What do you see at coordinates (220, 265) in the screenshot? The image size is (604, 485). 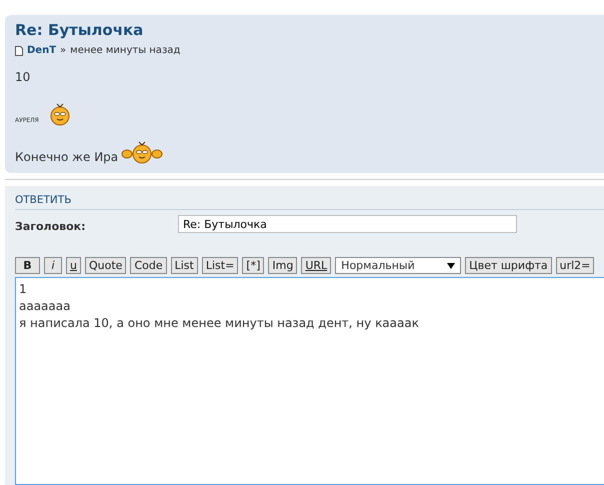 I see `format-button: List=` at bounding box center [220, 265].